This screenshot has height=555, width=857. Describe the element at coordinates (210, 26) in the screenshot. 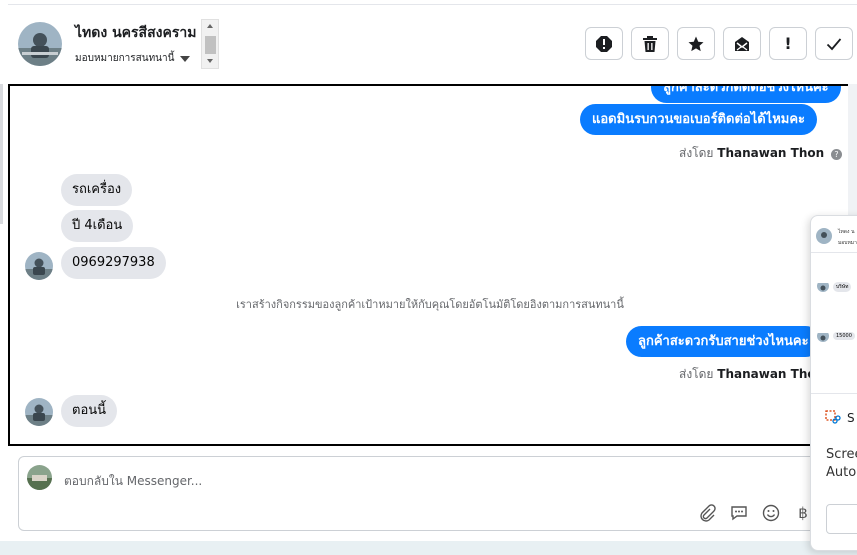

I see `scroll-up-icon` at that location.